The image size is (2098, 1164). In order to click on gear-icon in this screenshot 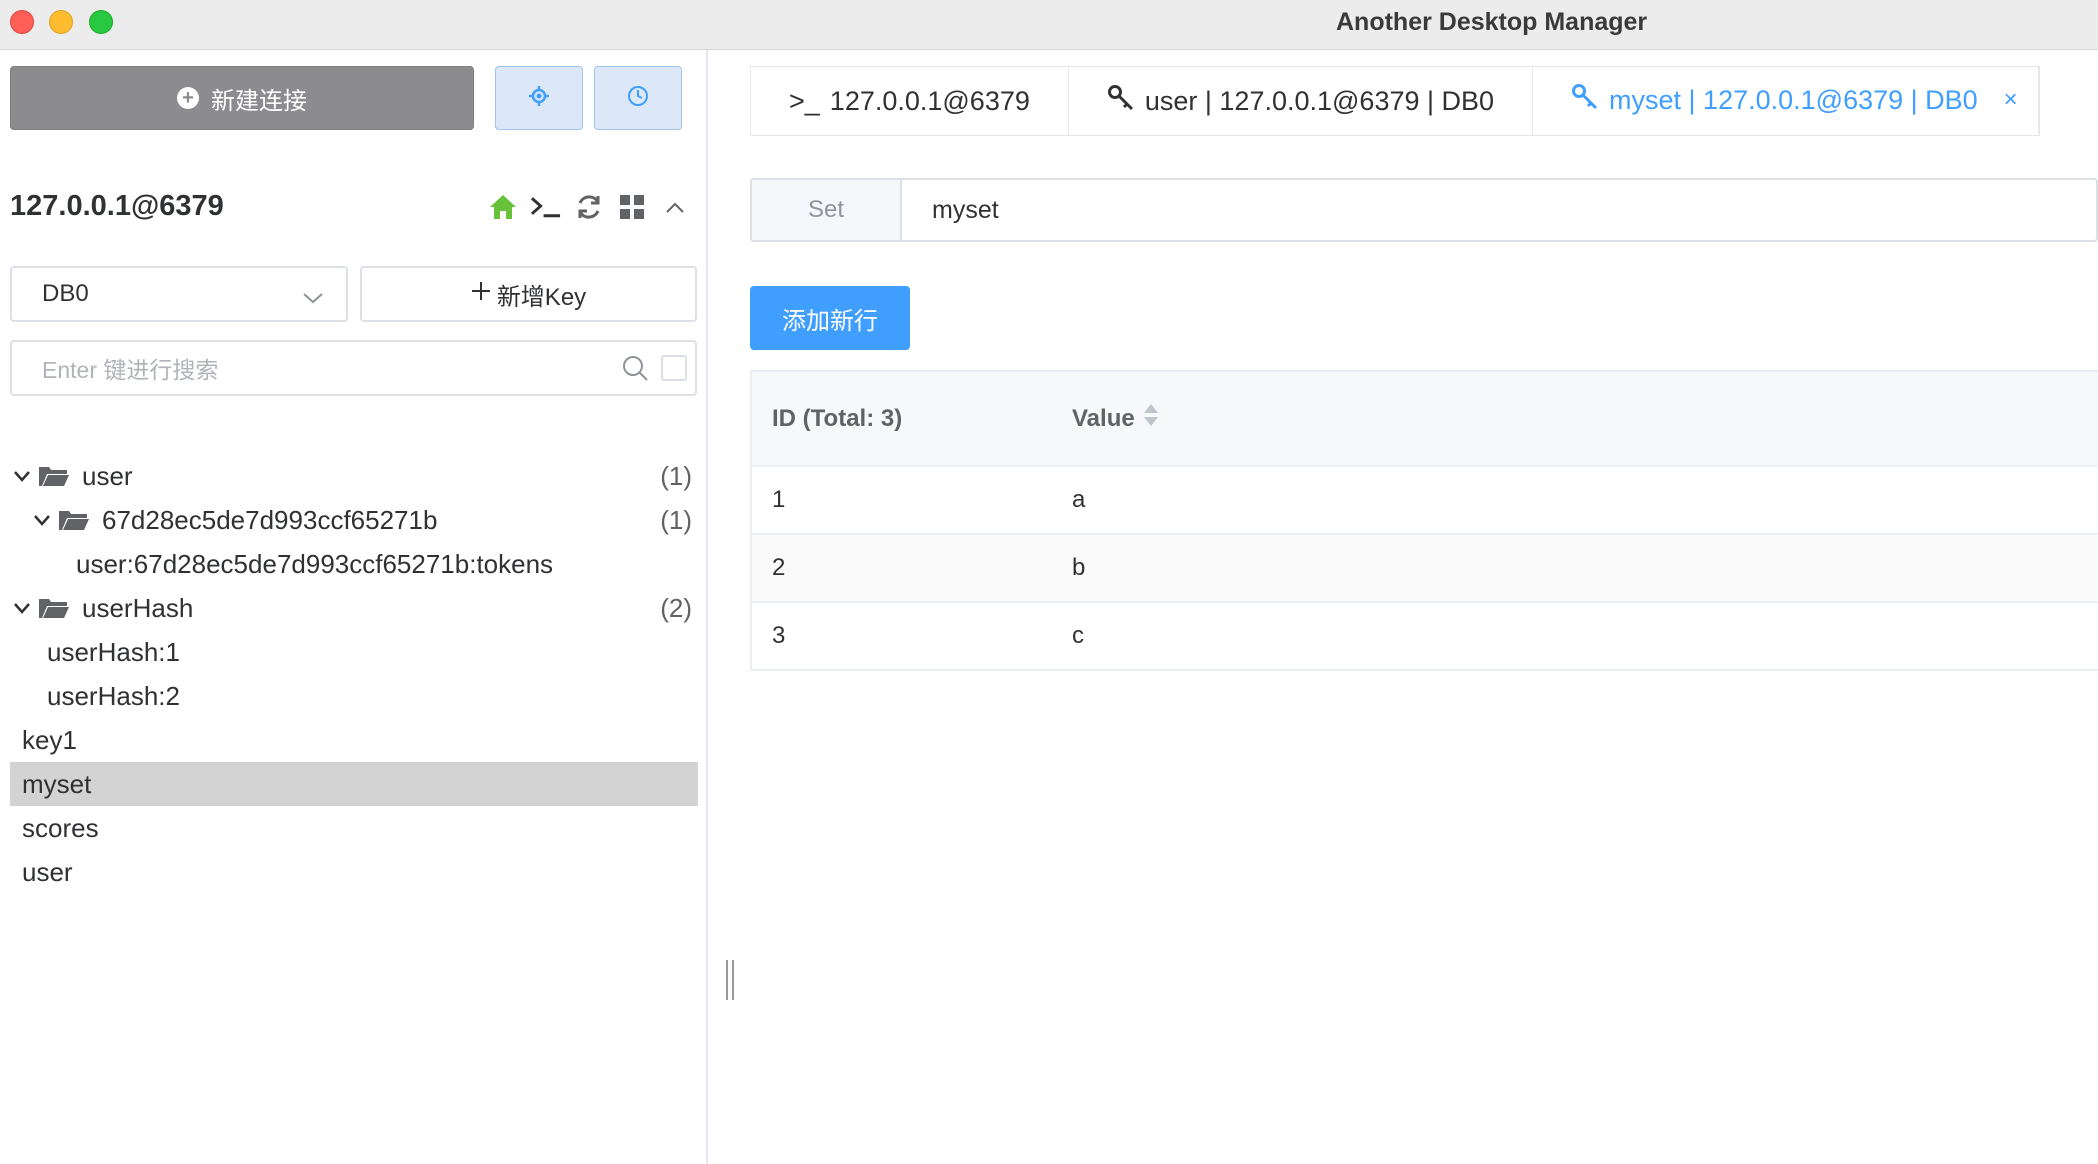, I will do `click(539, 98)`.